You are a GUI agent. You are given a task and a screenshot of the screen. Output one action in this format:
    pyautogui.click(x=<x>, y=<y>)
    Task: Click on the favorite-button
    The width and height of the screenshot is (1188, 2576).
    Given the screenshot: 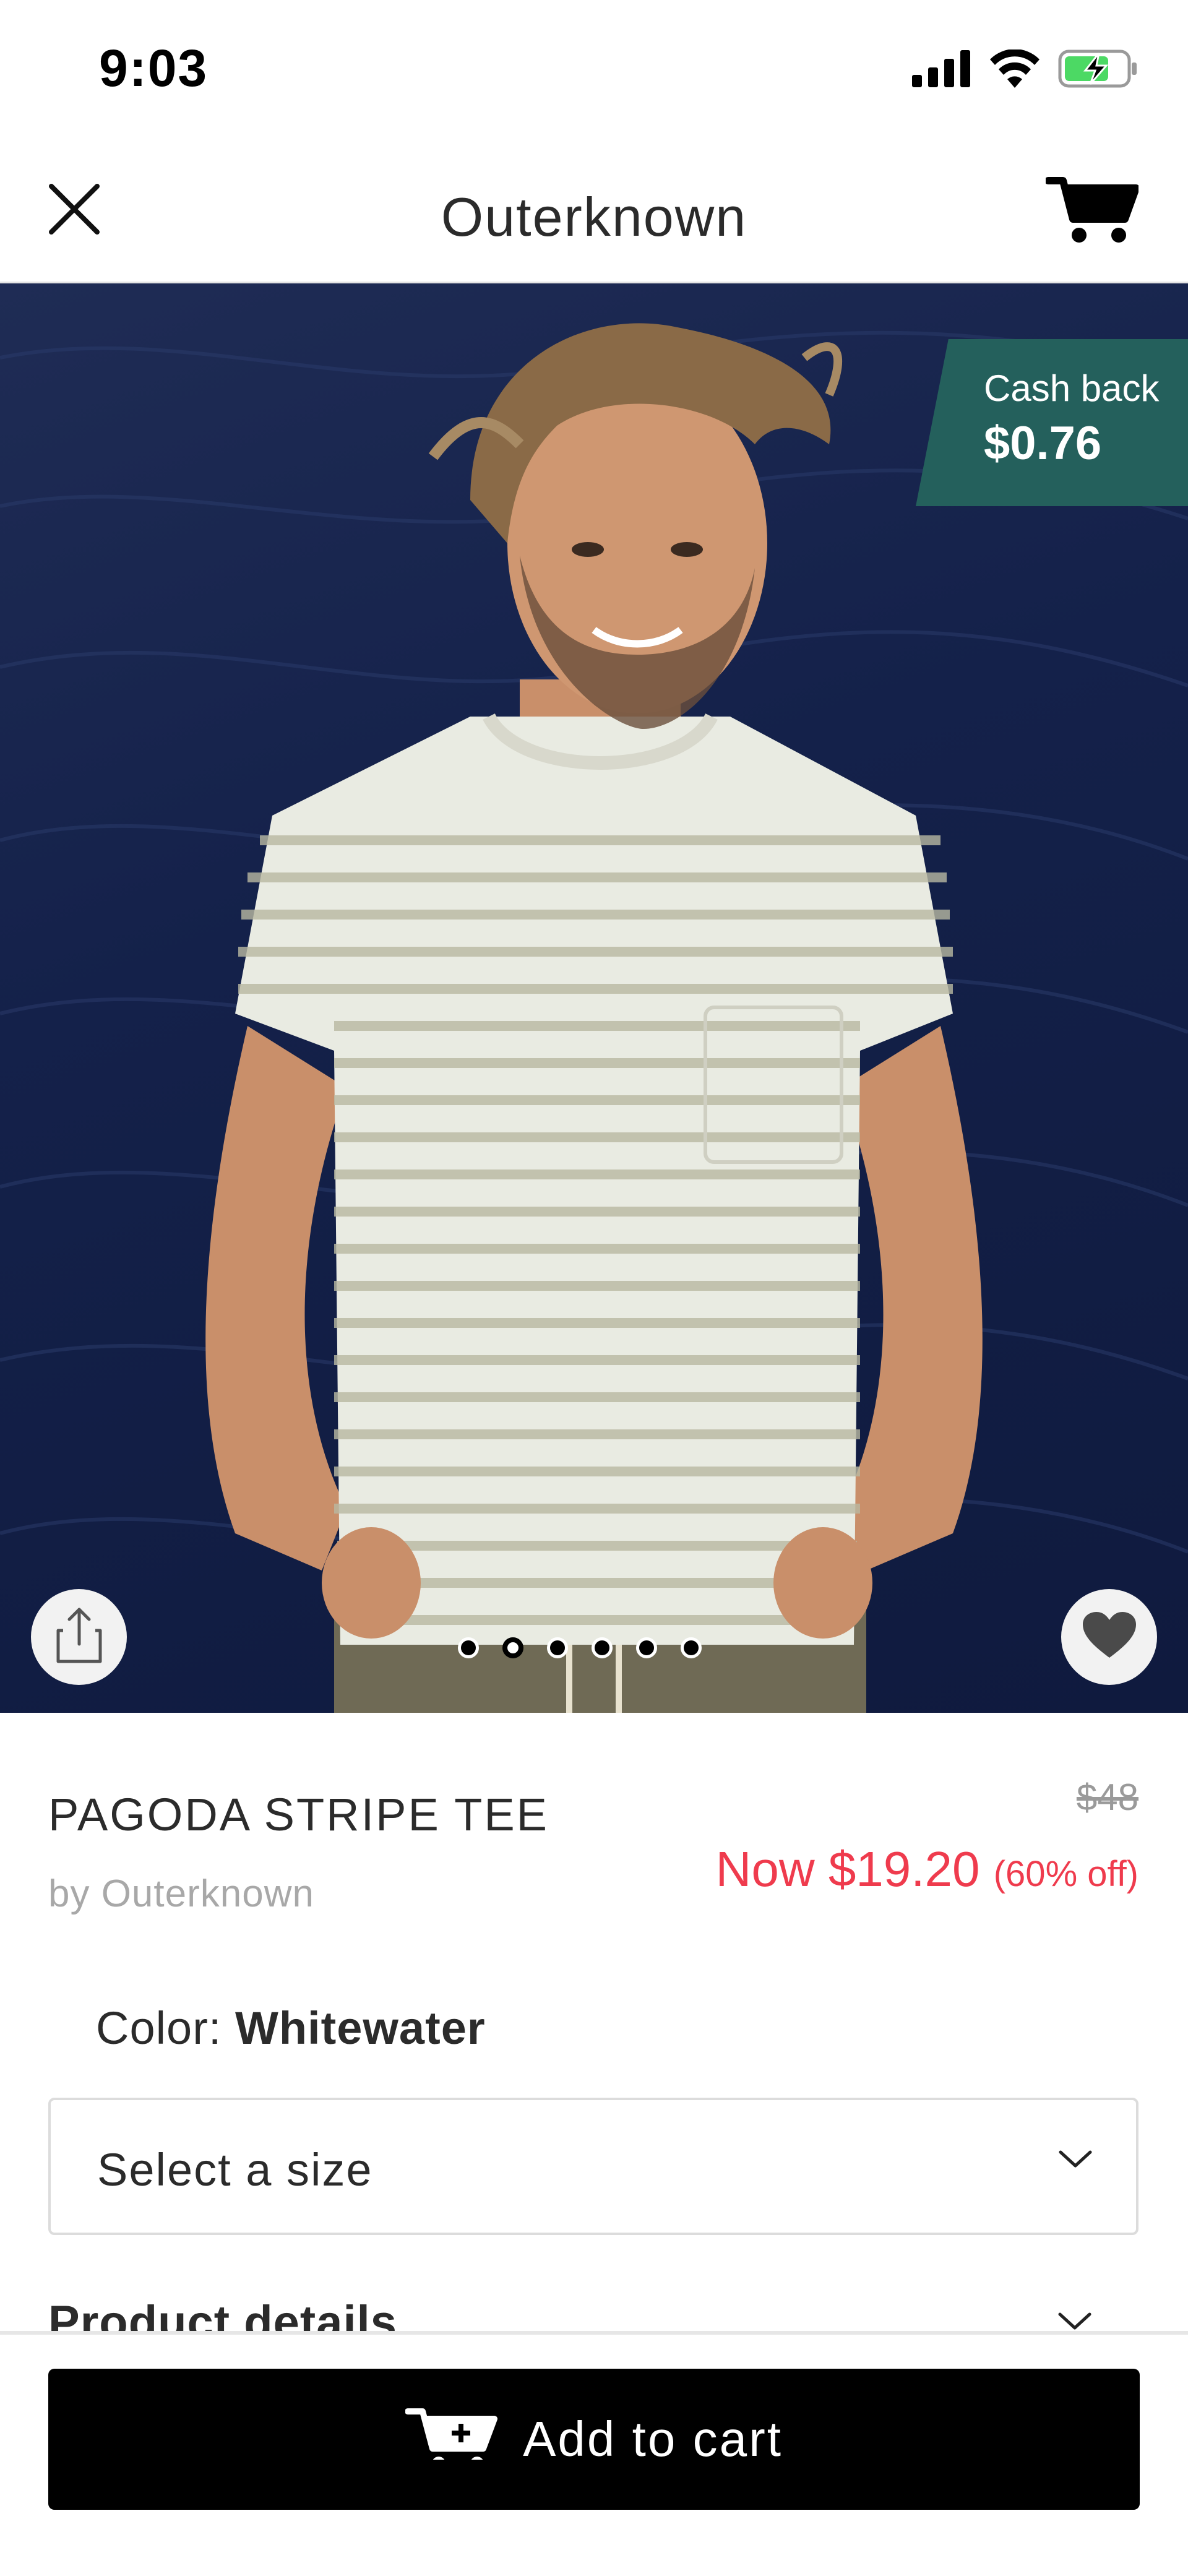 What is the action you would take?
    pyautogui.click(x=1109, y=1637)
    